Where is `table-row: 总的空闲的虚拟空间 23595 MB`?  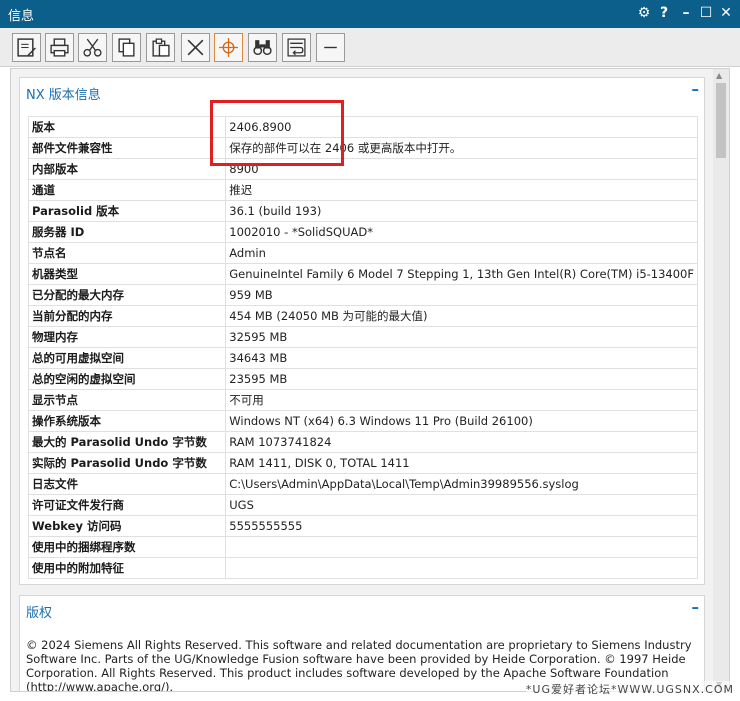
table-row: 总的空闲的虚拟空间 23595 MB is located at coordinates (362, 379).